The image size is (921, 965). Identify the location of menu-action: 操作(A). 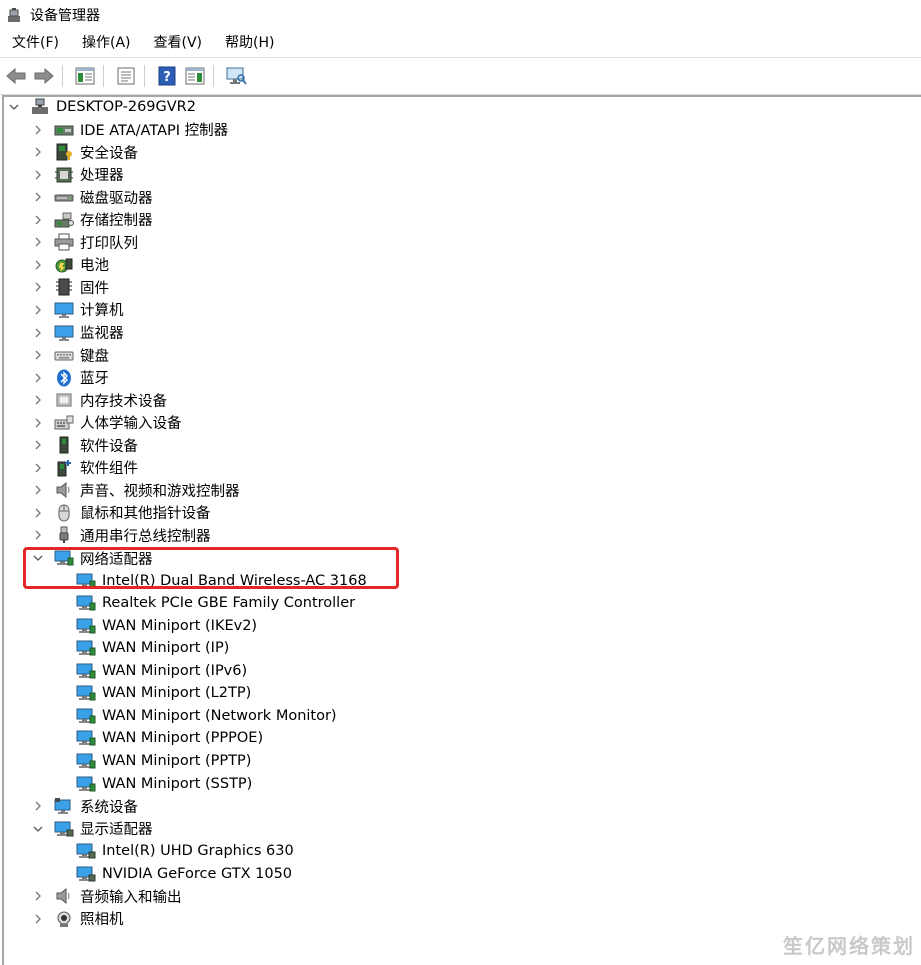
(106, 43).